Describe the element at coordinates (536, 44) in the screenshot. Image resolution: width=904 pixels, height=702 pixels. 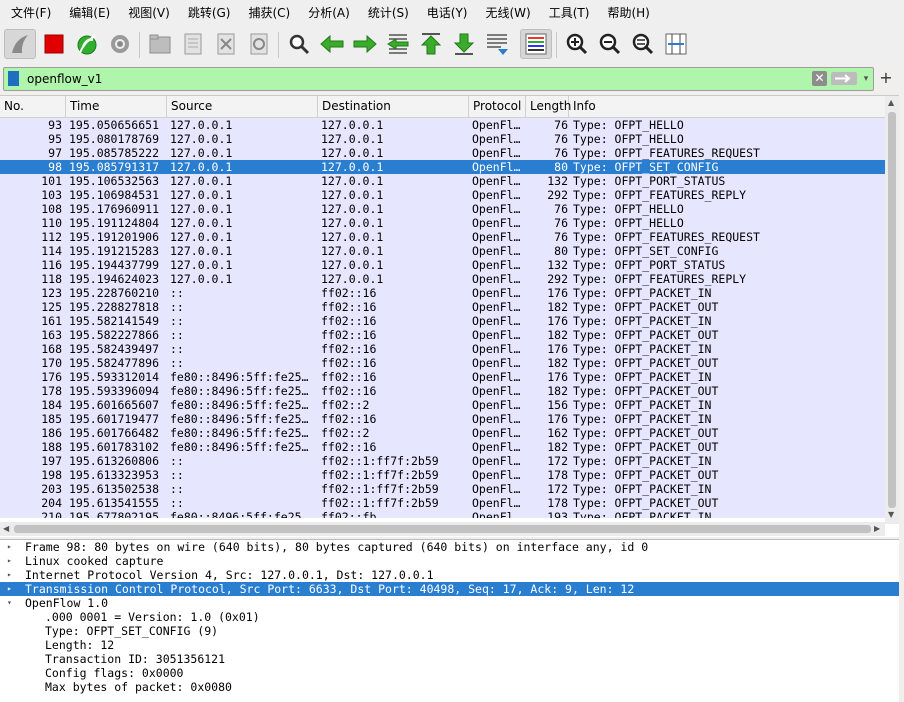
I see `colorize-icon` at that location.